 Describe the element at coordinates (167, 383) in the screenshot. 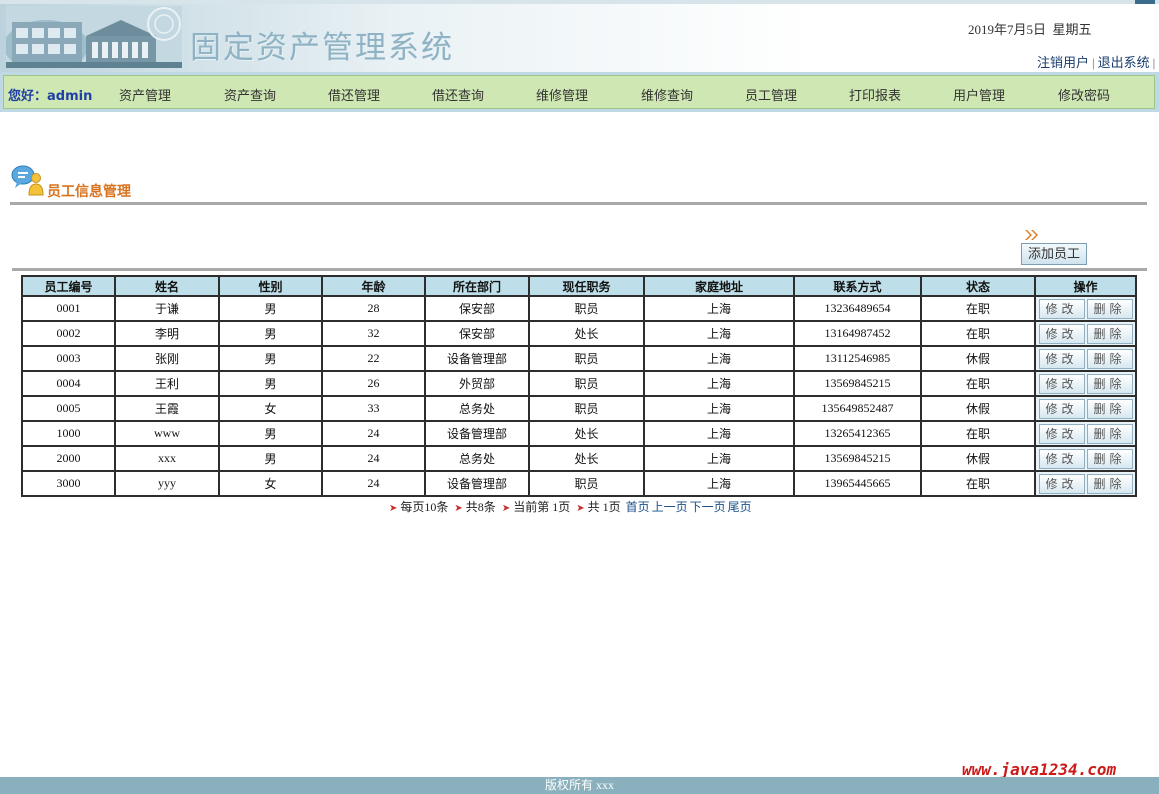

I see `cell-name: 王利` at that location.